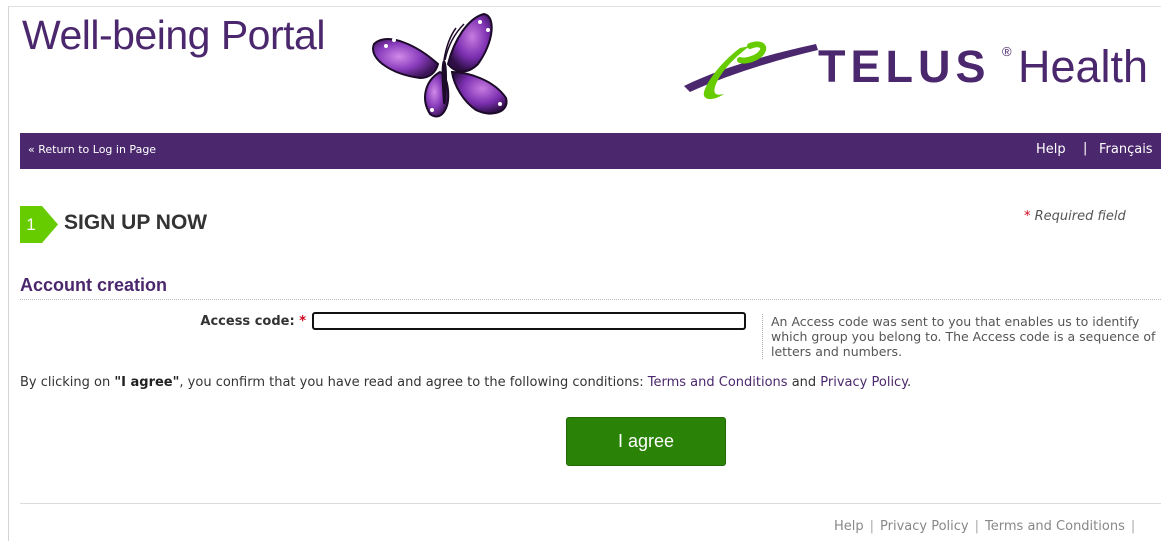 This screenshot has height=541, width=1161. Describe the element at coordinates (529, 321) in the screenshot. I see `access-code-input` at that location.